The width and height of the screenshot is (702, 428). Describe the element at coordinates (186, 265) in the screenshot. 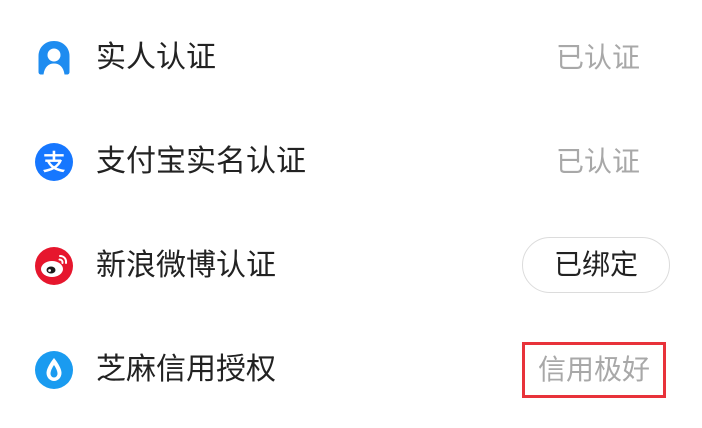

I see `item-label: 新浪微博认证` at that location.